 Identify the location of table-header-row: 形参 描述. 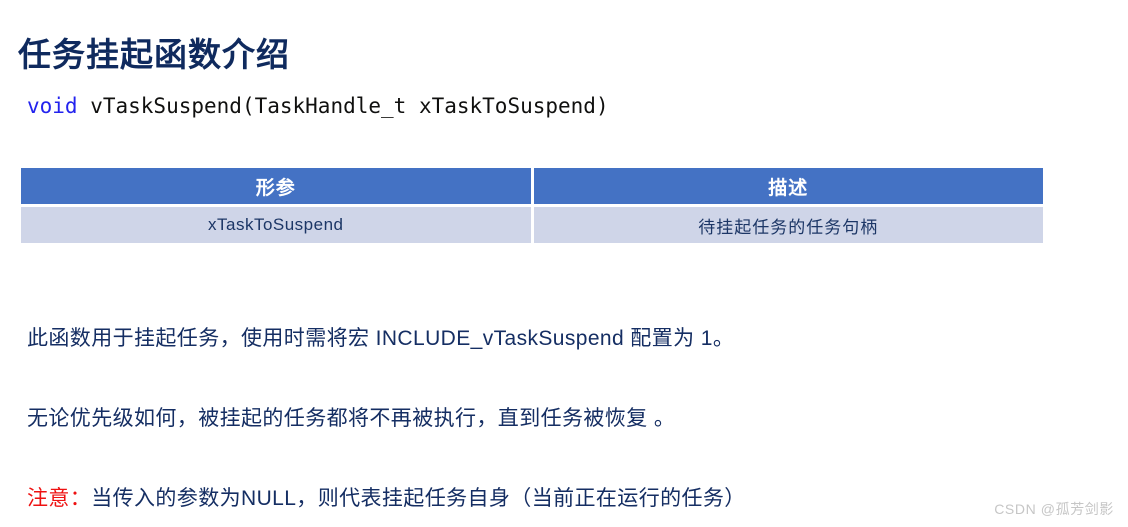
(532, 186).